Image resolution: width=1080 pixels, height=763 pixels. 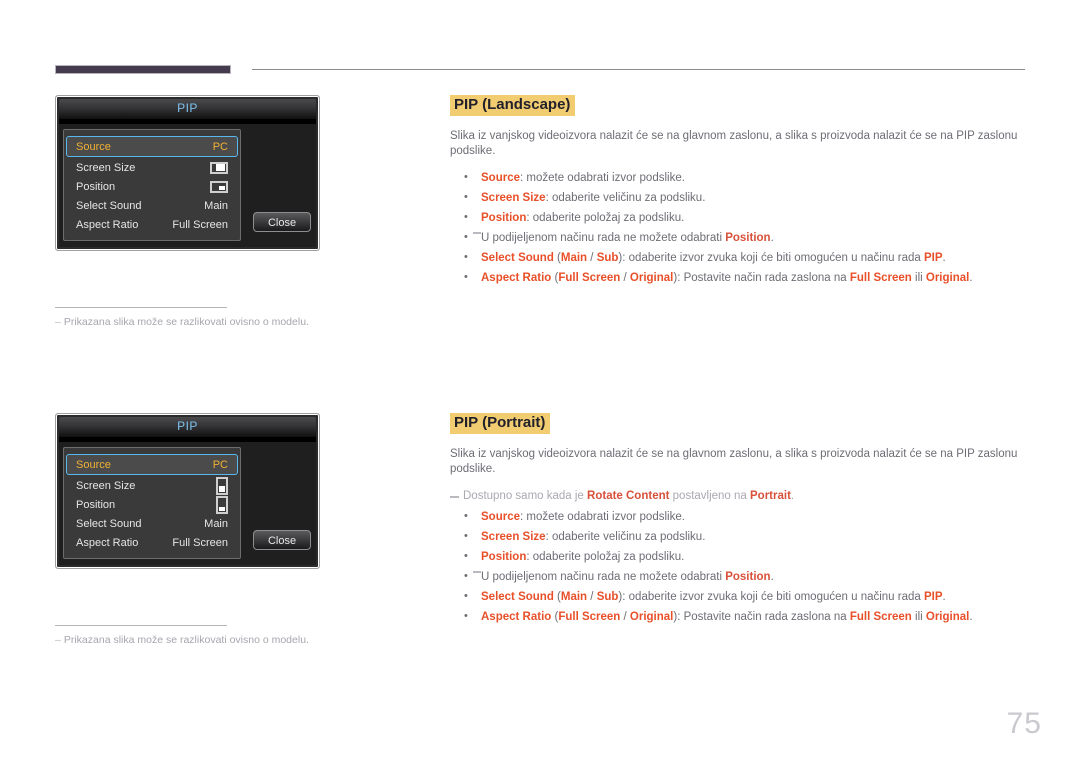 I want to click on header-divider-rule, so click(x=638, y=69).